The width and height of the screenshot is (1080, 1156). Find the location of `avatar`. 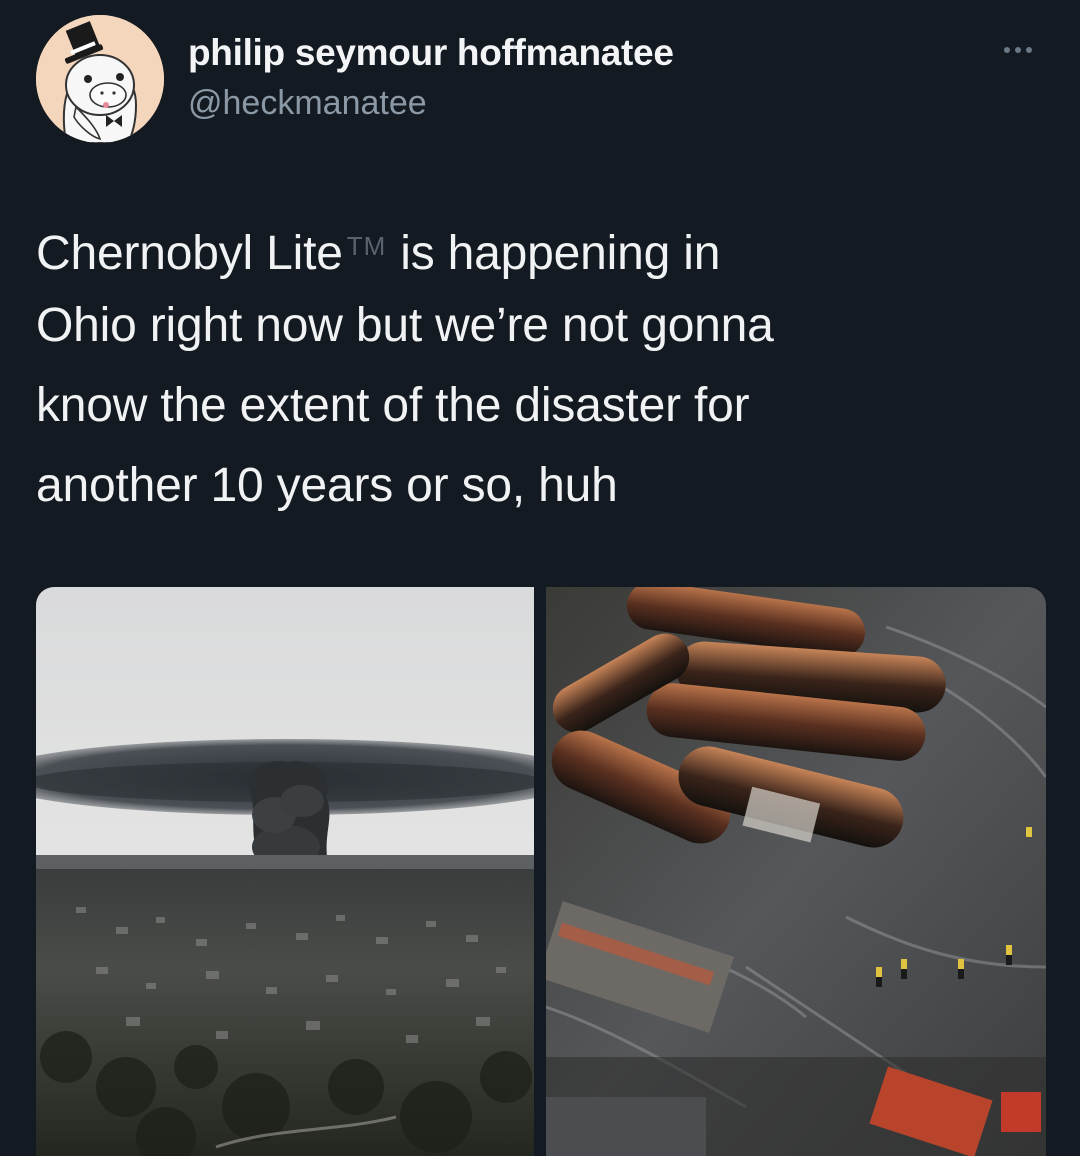

avatar is located at coordinates (100, 79).